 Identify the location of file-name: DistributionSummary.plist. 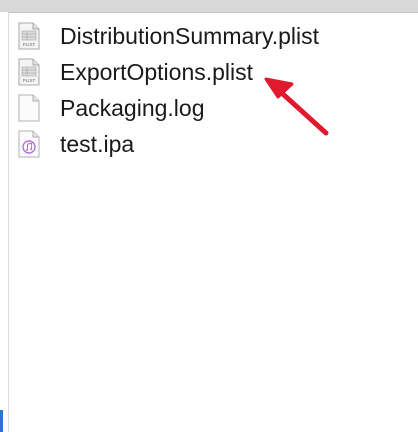
(190, 35).